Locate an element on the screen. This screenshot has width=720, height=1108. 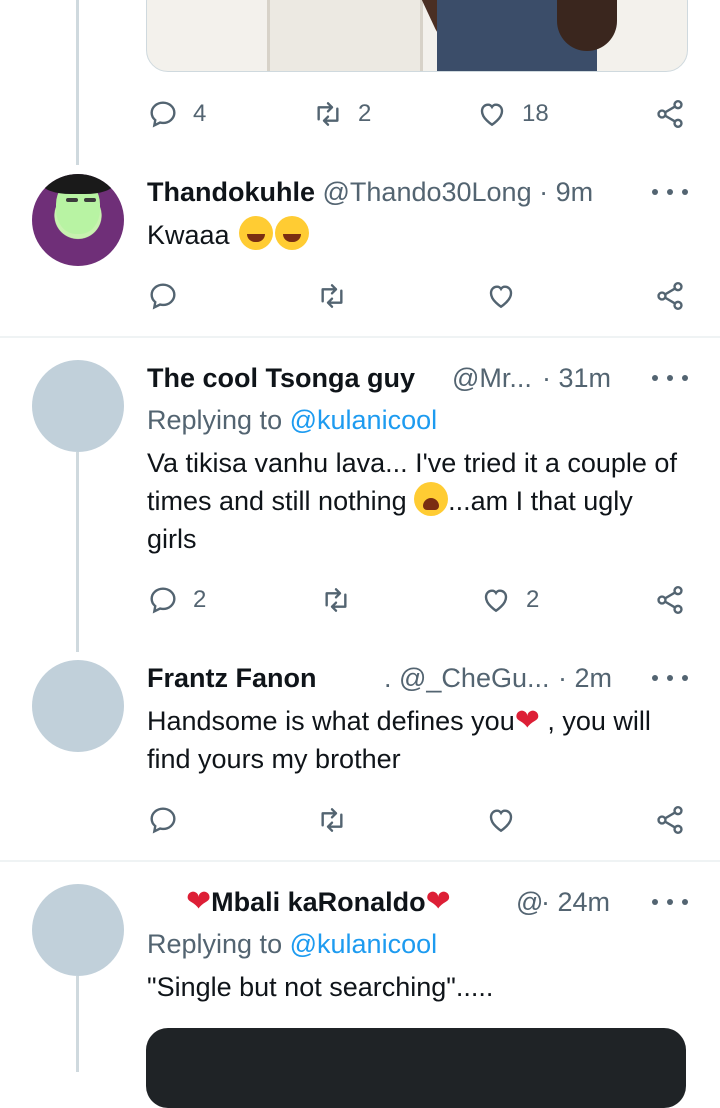
tweet-text: Kwaaa is located at coordinates (417, 235).